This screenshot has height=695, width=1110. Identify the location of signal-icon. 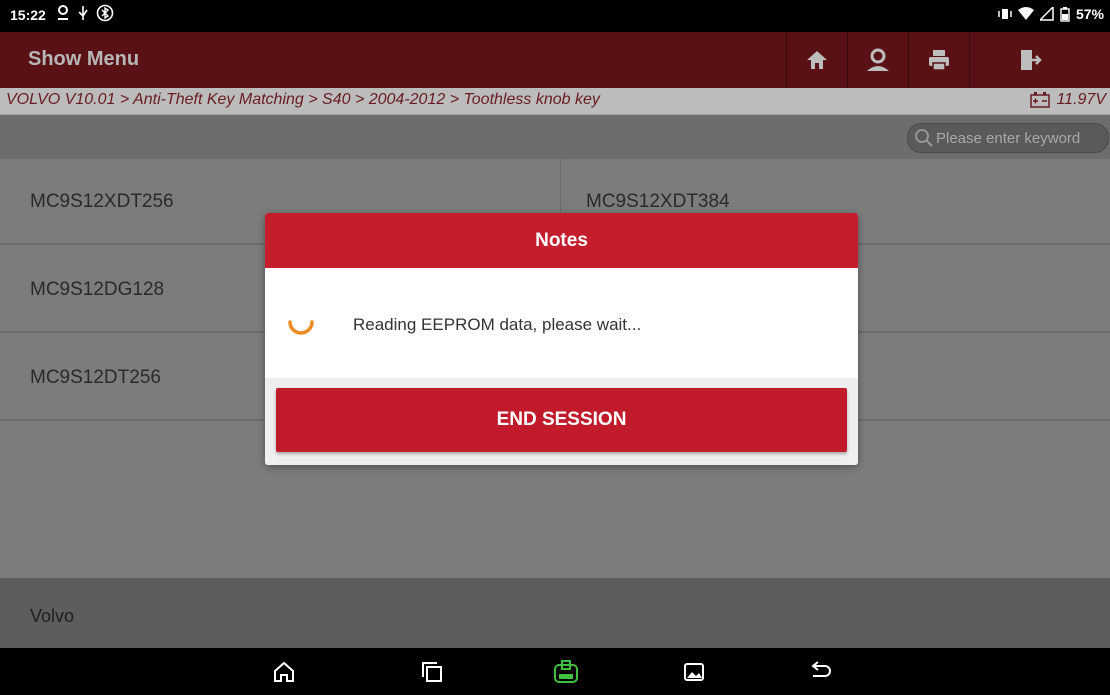
(1046, 14).